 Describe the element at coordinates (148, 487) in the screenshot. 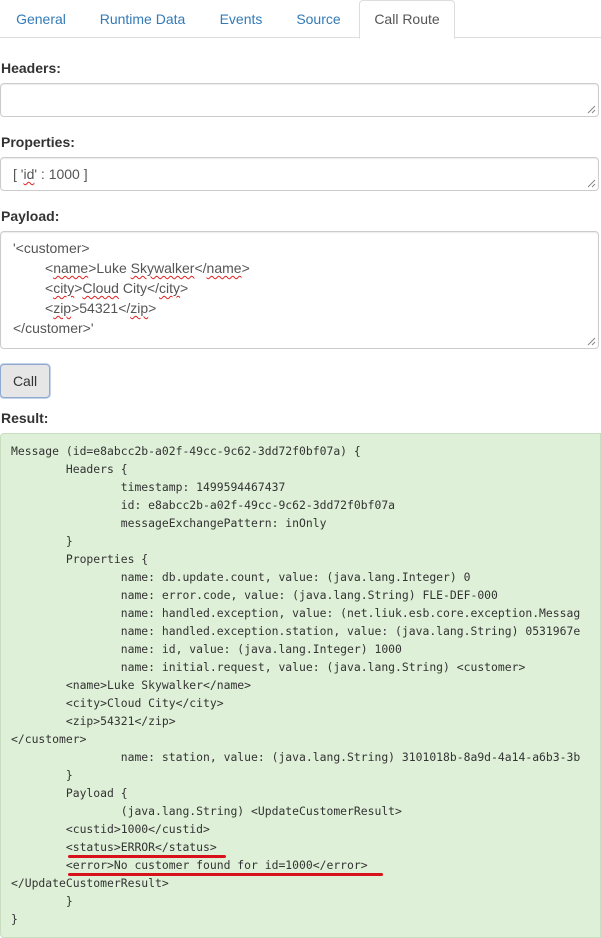

I see `result-code-line: timestamp: 1499594467437` at that location.